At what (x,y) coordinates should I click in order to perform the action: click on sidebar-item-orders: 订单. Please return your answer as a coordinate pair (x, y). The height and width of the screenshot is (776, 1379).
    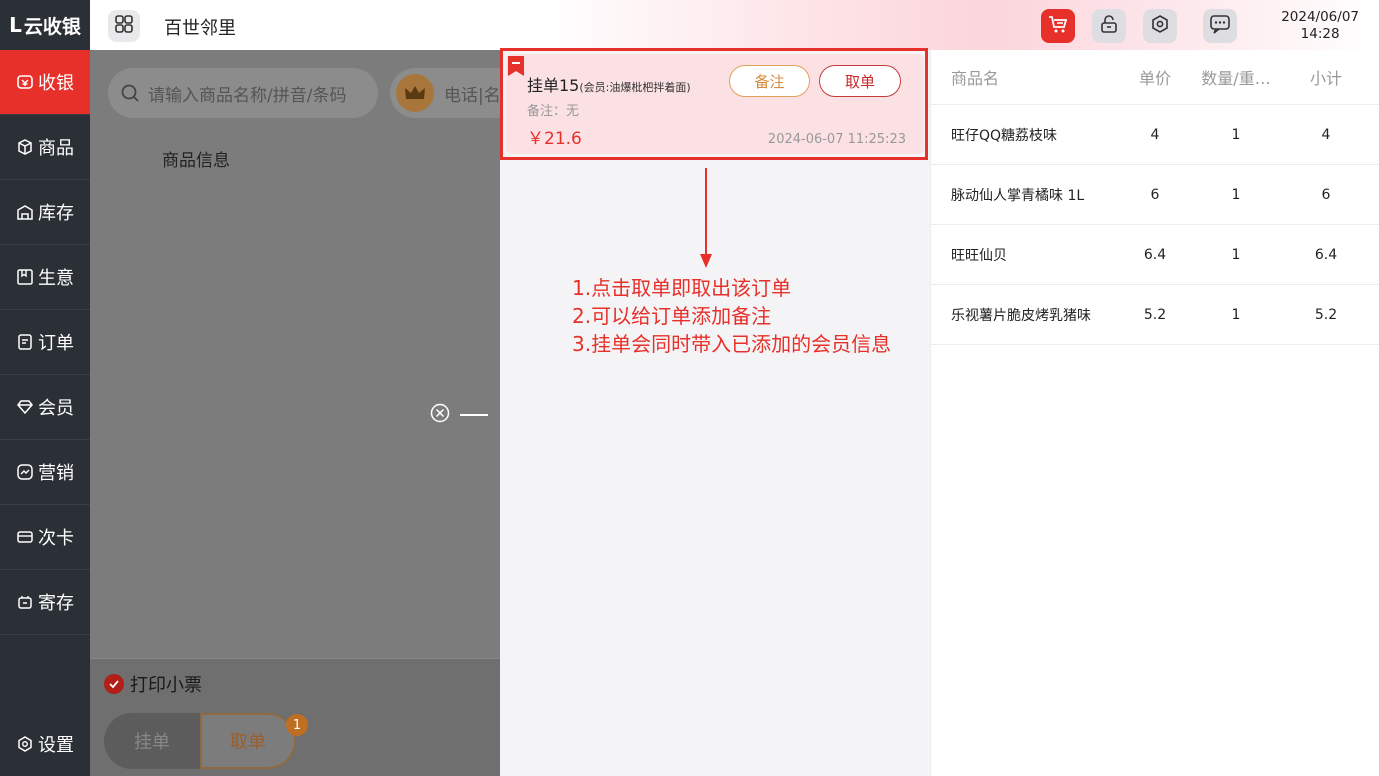
    Looking at the image, I should click on (45, 342).